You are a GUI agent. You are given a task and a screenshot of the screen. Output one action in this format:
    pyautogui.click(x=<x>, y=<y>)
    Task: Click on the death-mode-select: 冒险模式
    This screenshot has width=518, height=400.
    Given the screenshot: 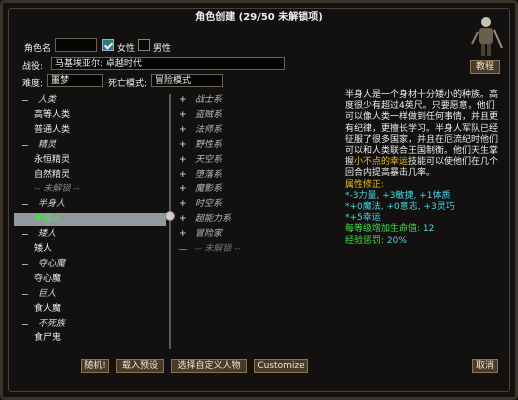 What is the action you would take?
    pyautogui.click(x=187, y=80)
    